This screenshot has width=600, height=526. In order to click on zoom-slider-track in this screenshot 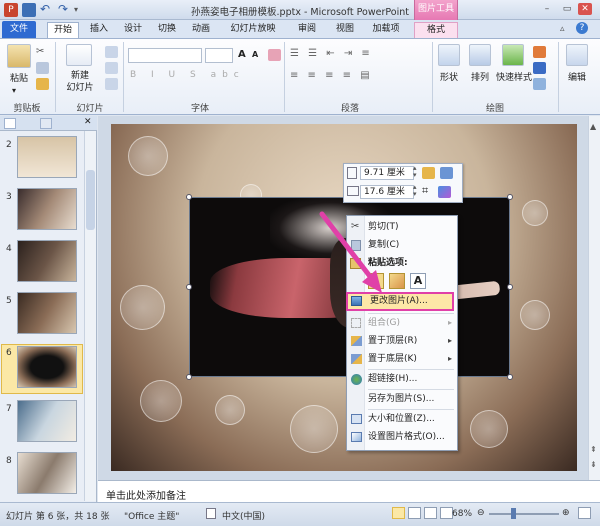, I will do `click(524, 514)`.